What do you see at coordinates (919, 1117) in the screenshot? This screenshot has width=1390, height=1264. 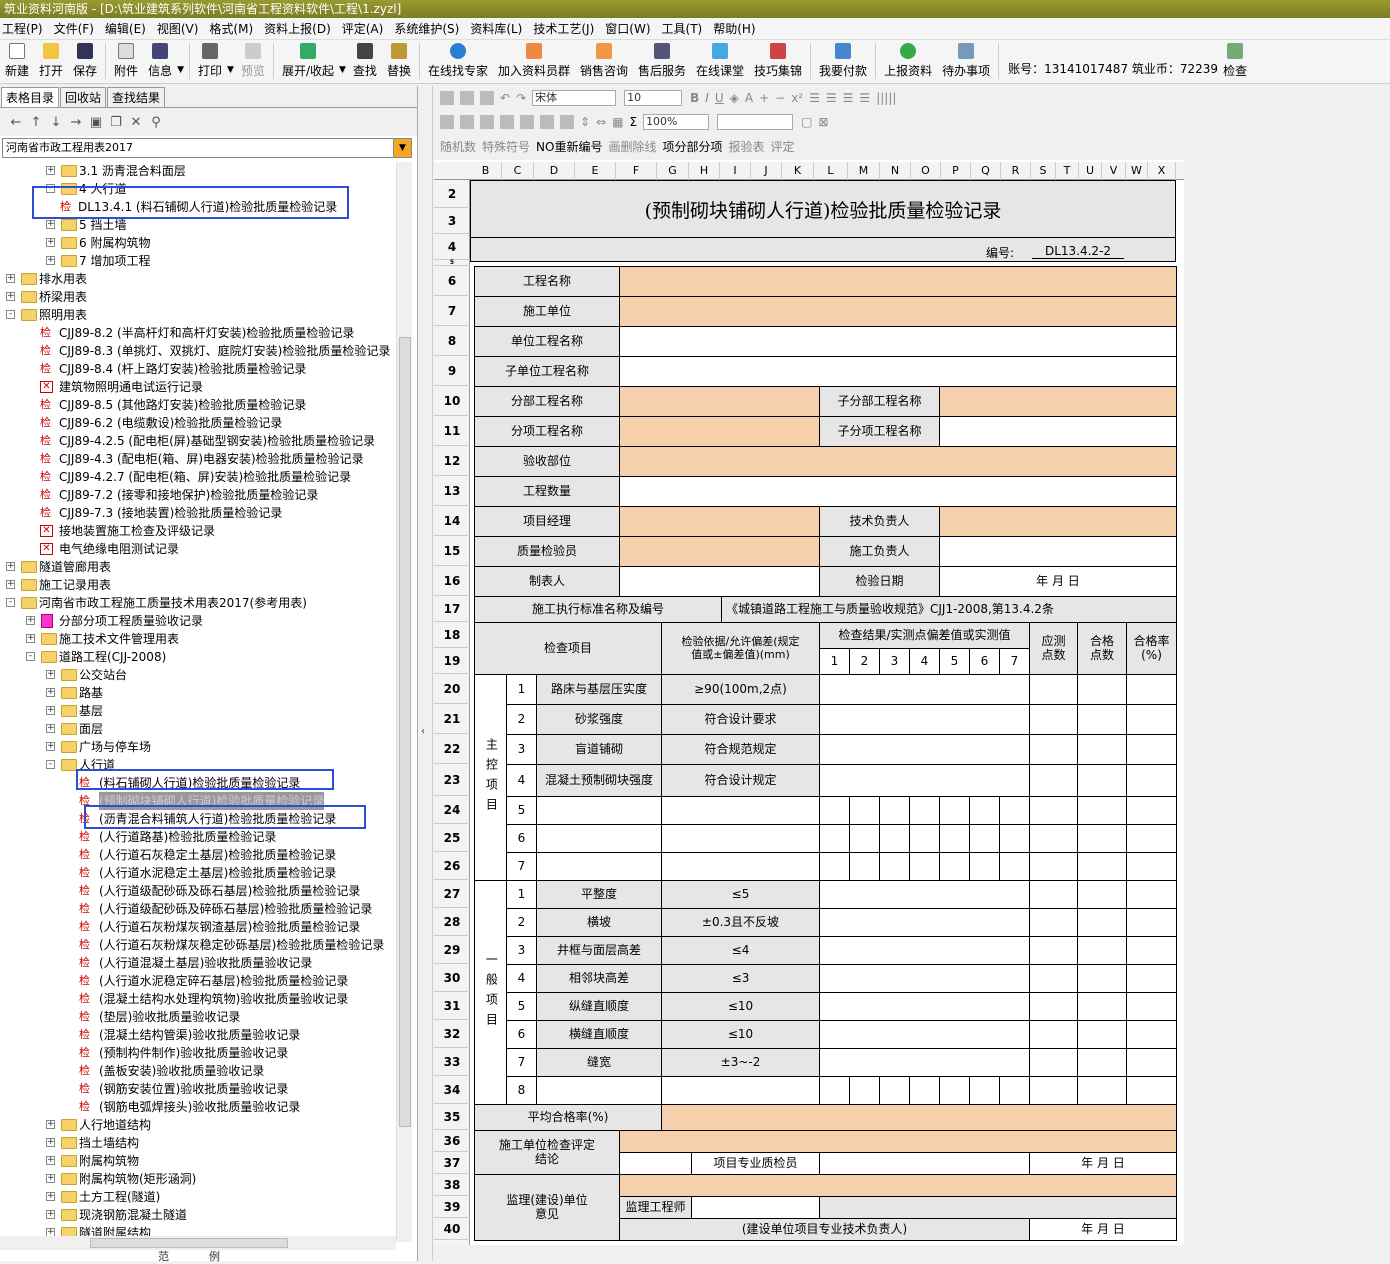 I see `avg-rate-field` at bounding box center [919, 1117].